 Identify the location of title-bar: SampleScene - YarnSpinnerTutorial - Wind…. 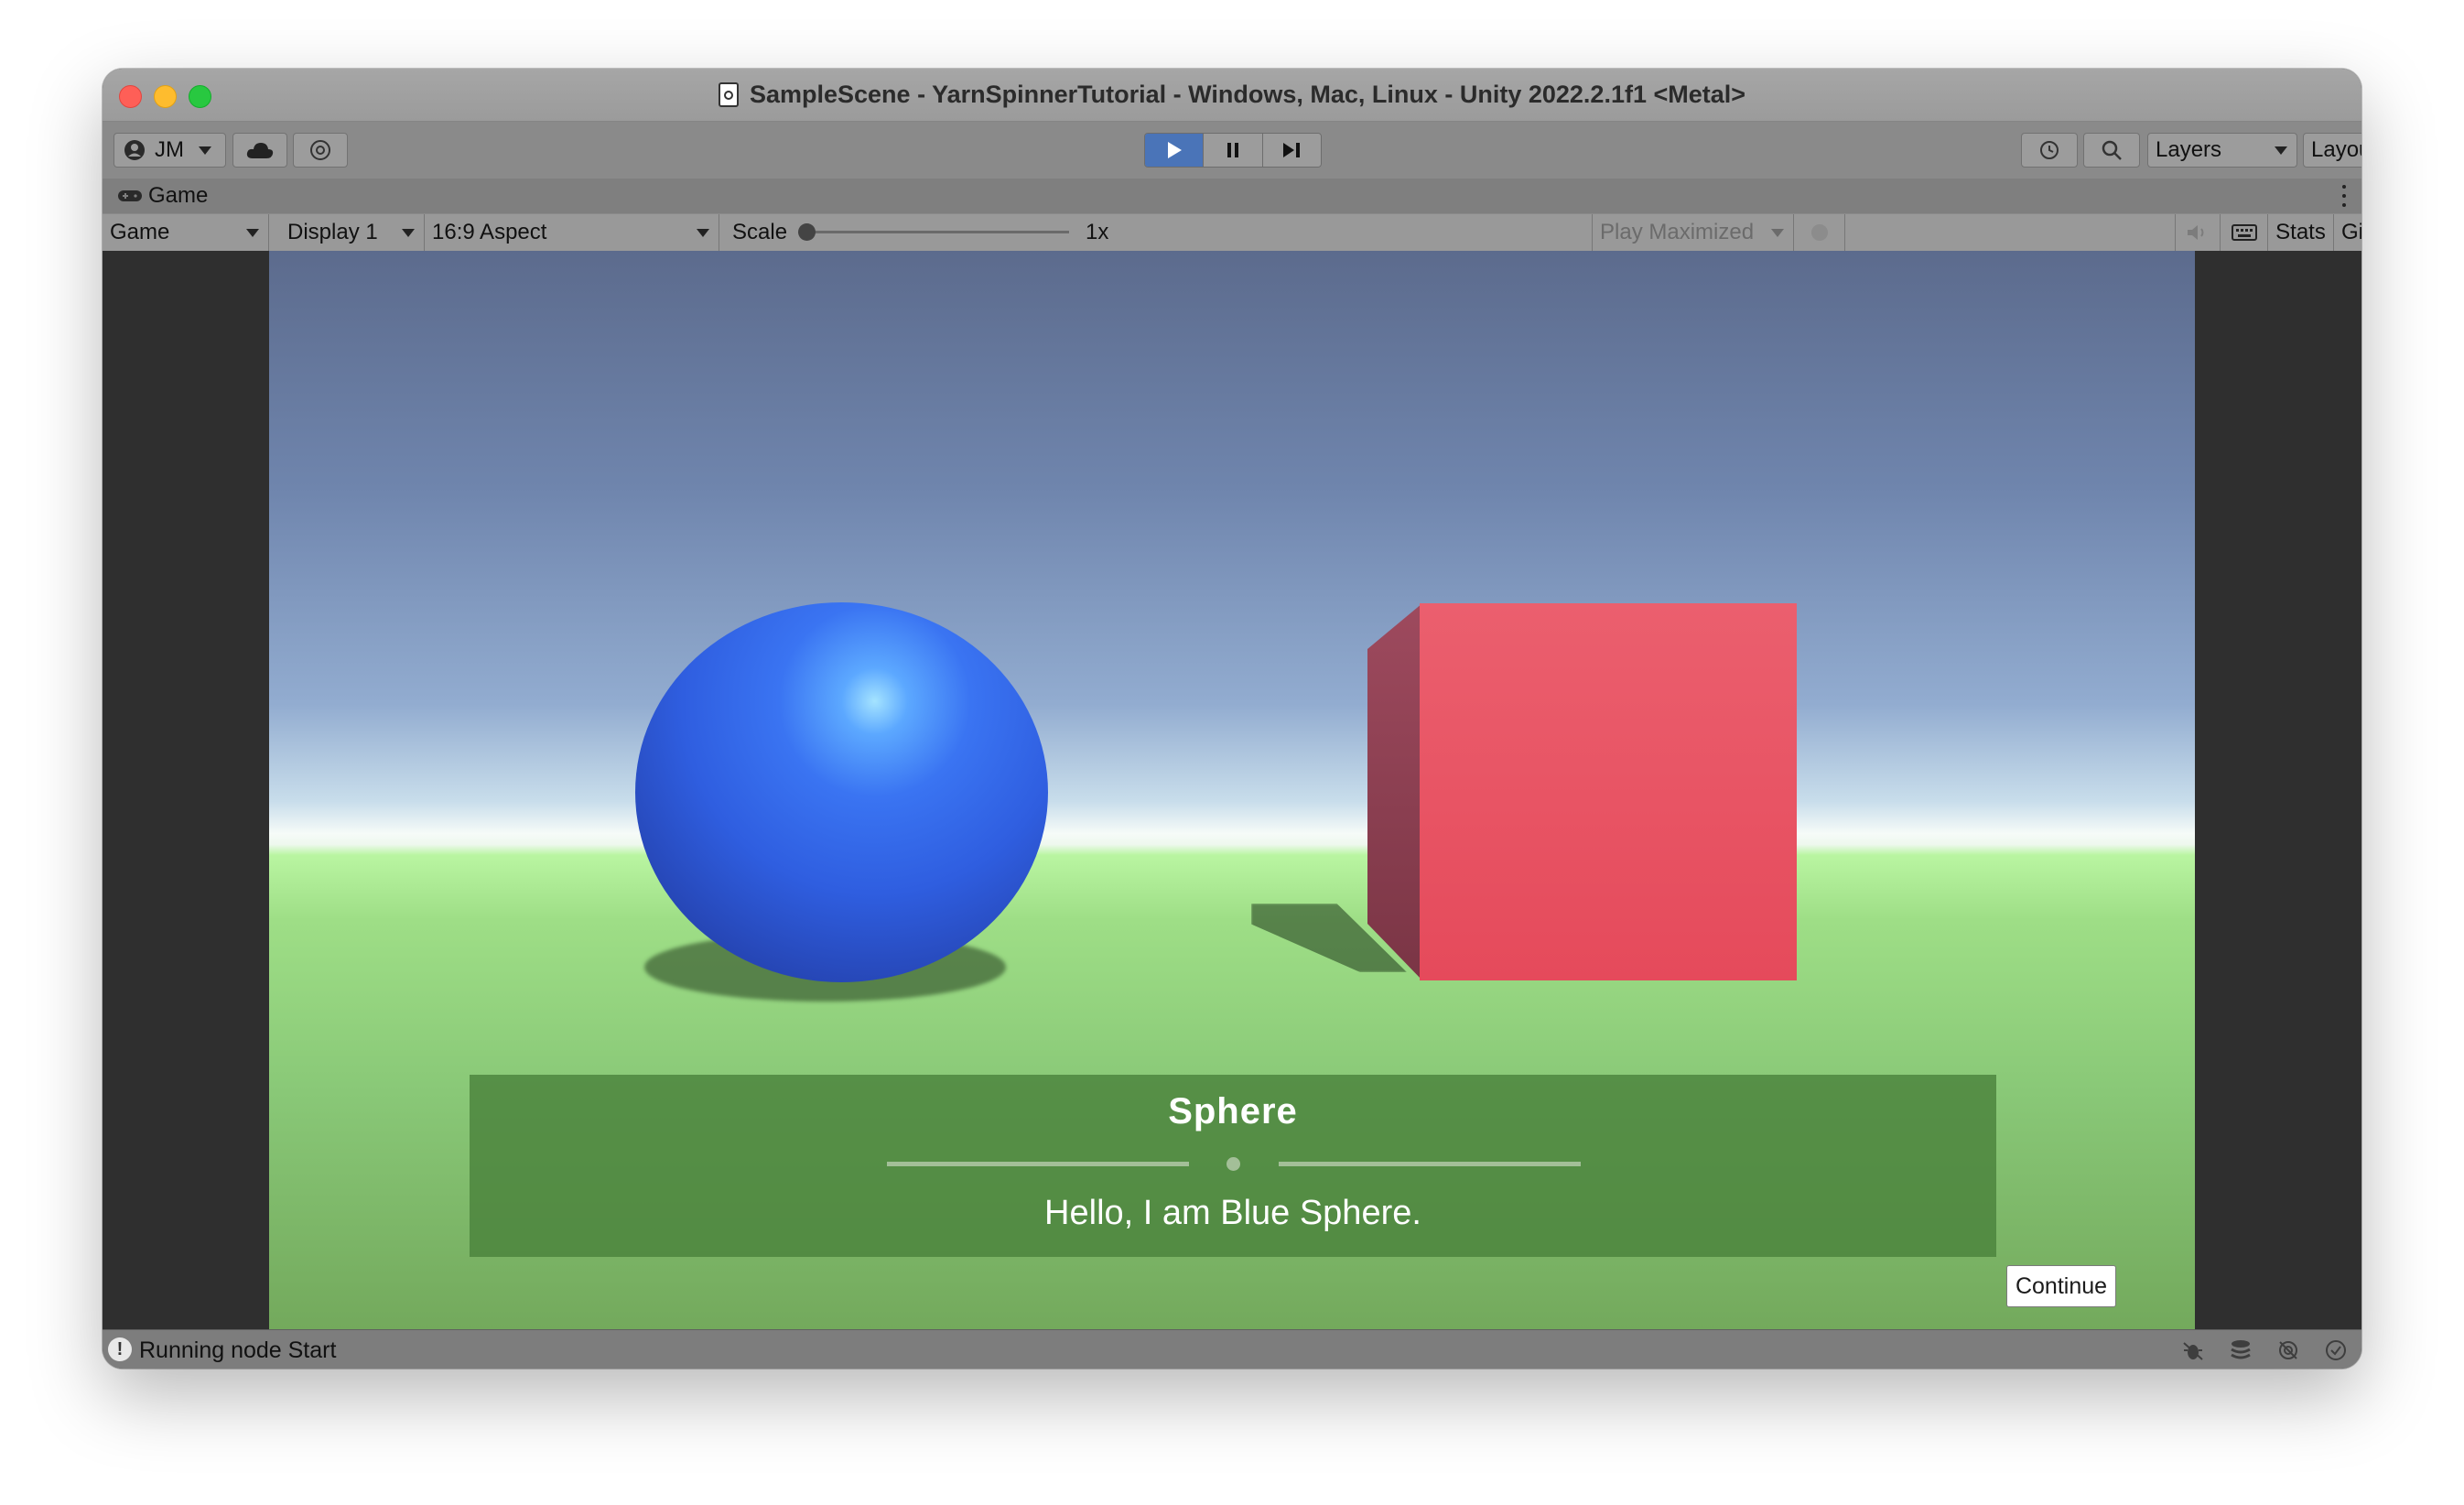
(1232, 95).